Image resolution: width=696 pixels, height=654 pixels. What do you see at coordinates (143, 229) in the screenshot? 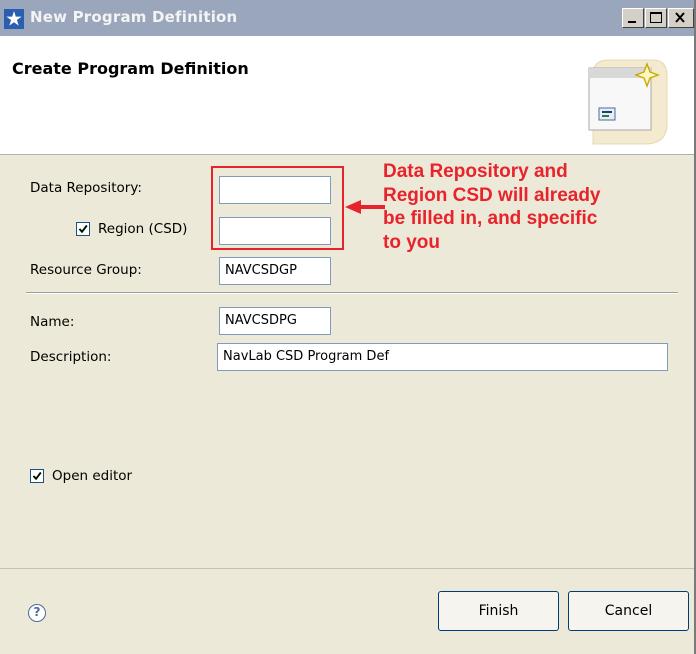
I see `region-label: Region (CSD)` at bounding box center [143, 229].